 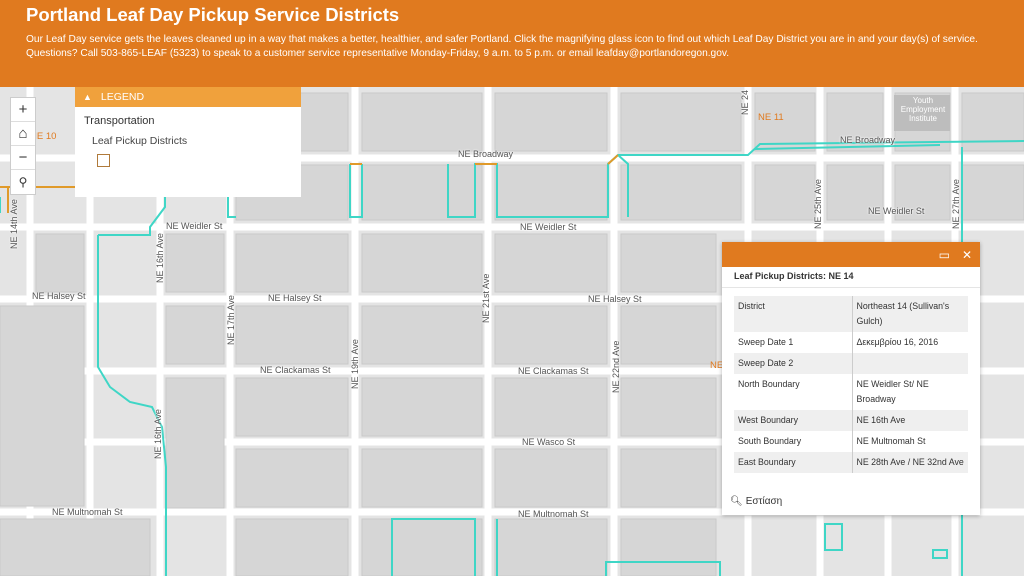 I want to click on popup-zoom-link: 🔍︎ Εστίαση, so click(x=756, y=501).